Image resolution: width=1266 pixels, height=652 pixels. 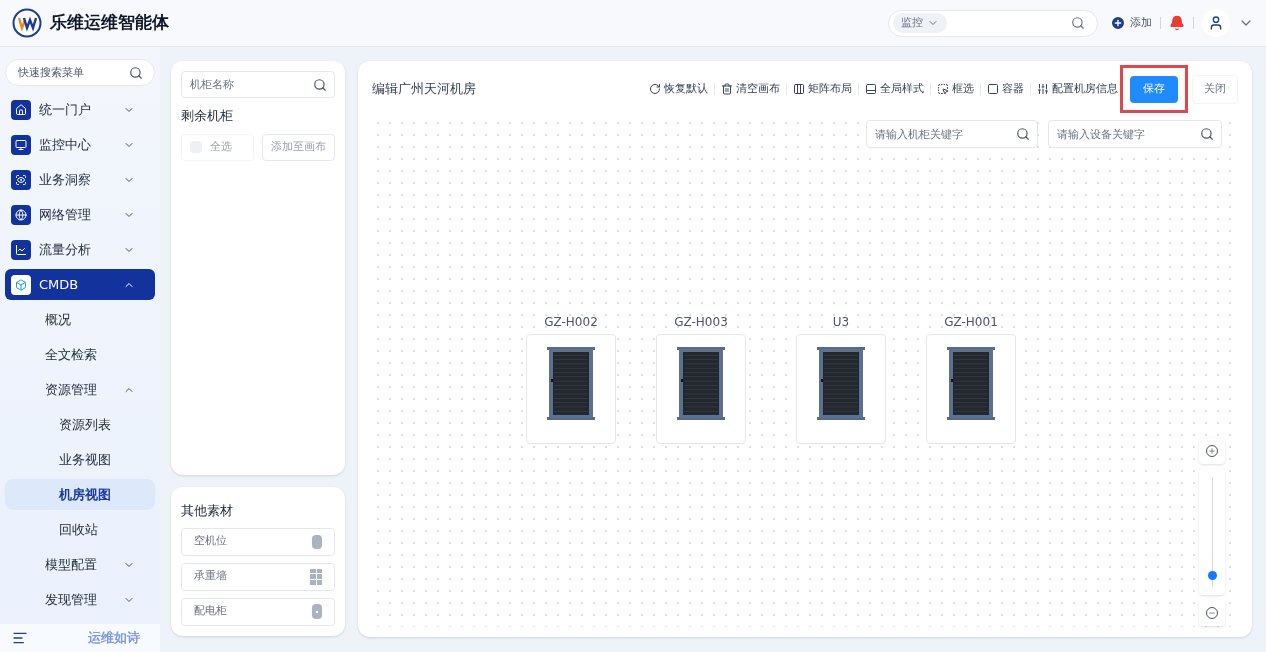 What do you see at coordinates (27, 23) in the screenshot?
I see `logo-icon` at bounding box center [27, 23].